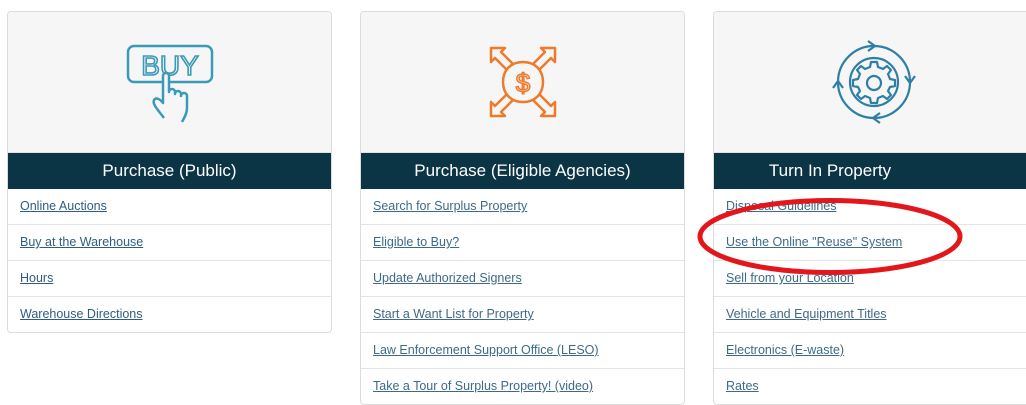  I want to click on list-item: Disposal Guidelines, so click(870, 207).